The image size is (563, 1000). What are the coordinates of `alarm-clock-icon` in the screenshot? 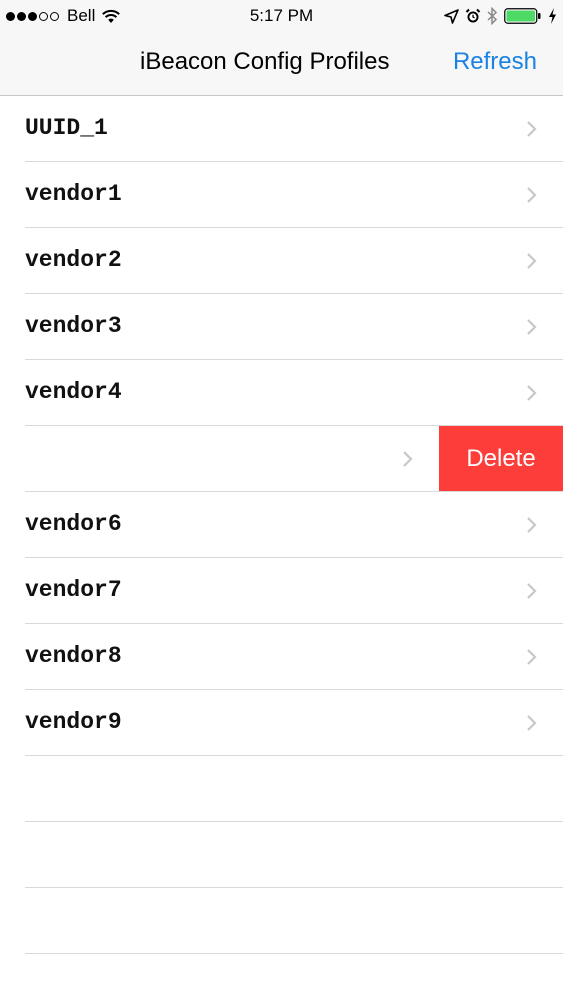 It's located at (473, 15).